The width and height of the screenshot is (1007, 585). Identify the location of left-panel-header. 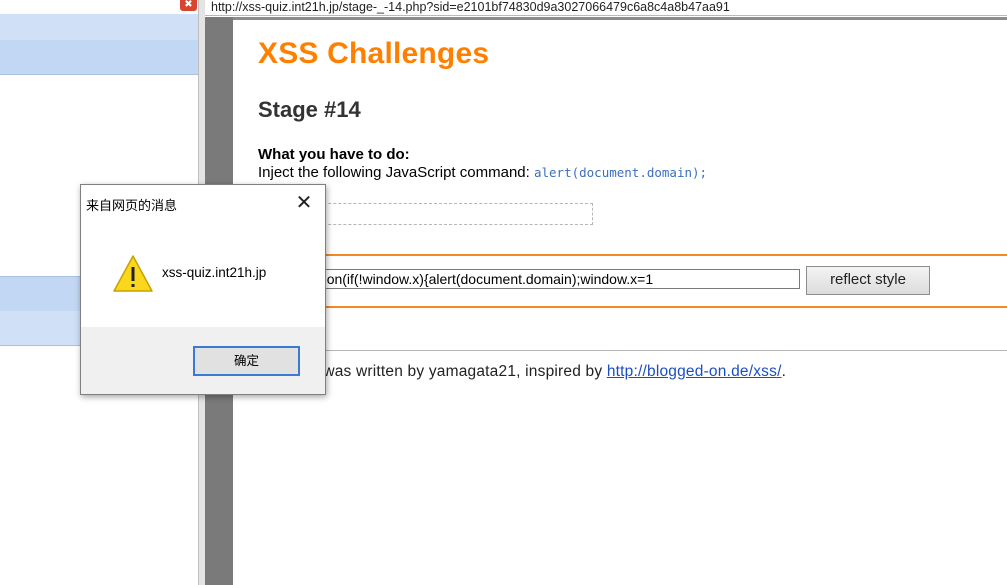
(99, 27).